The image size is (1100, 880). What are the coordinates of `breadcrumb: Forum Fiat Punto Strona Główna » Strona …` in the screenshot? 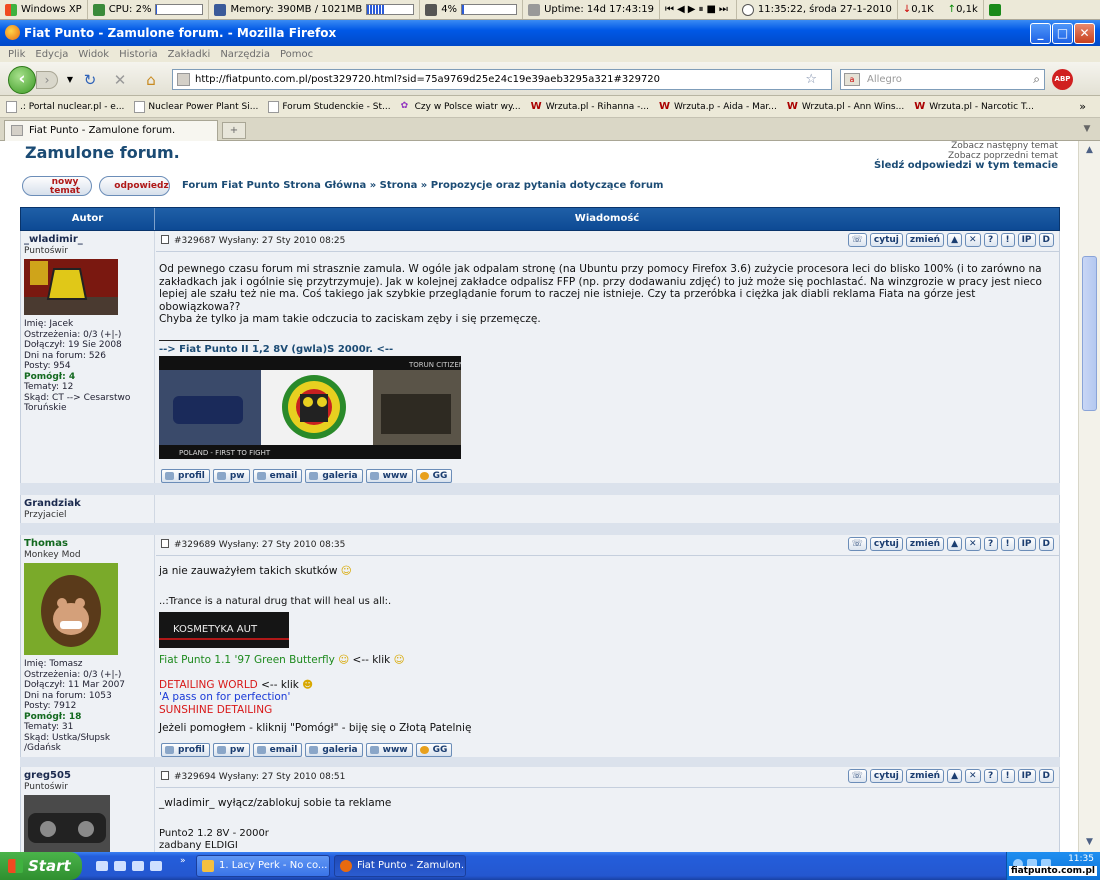 It's located at (422, 185).